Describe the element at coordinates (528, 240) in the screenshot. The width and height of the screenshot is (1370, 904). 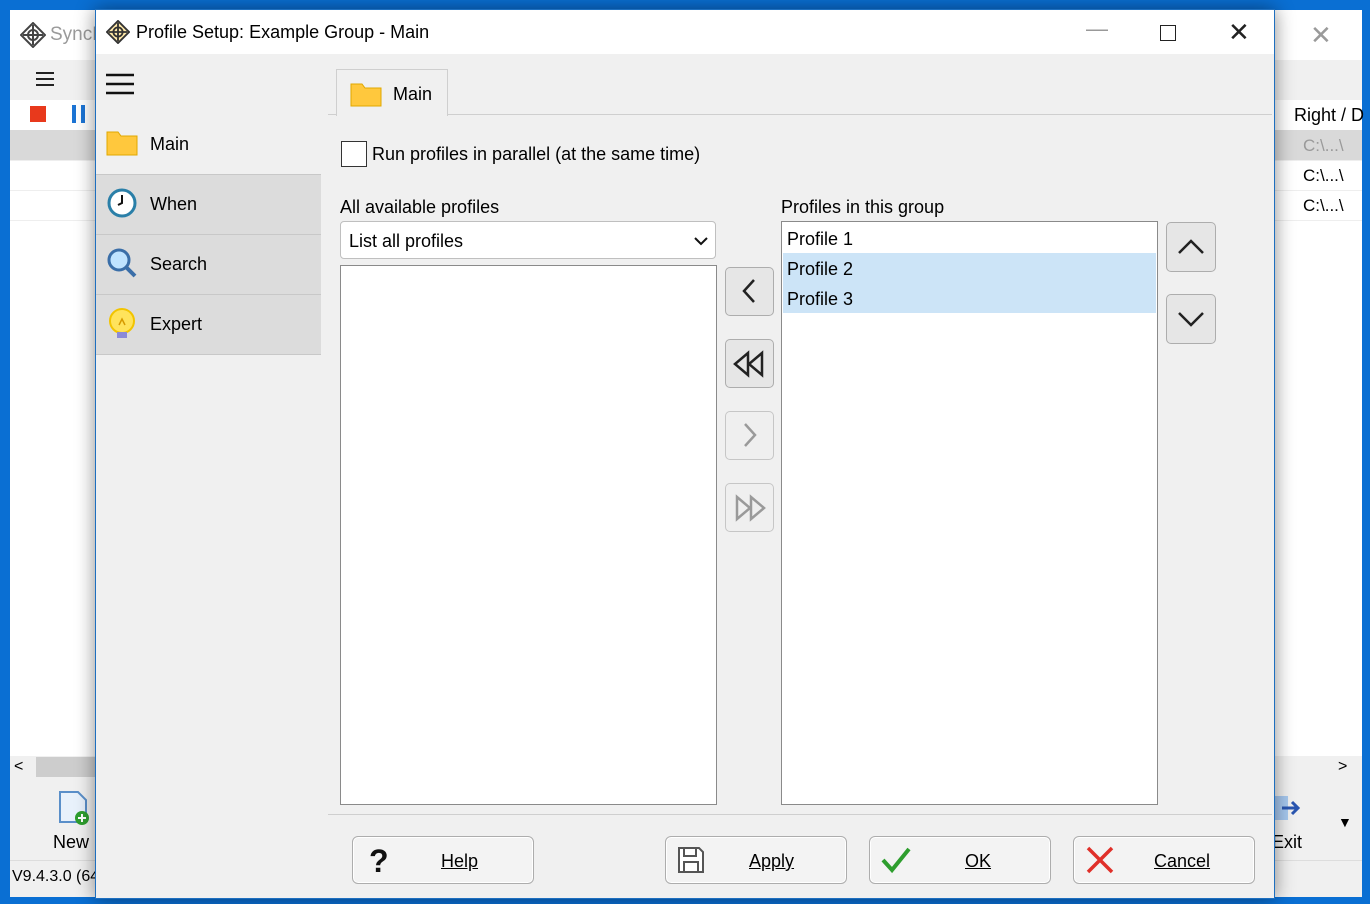
I see `profile-filter-select: List all profiles` at that location.